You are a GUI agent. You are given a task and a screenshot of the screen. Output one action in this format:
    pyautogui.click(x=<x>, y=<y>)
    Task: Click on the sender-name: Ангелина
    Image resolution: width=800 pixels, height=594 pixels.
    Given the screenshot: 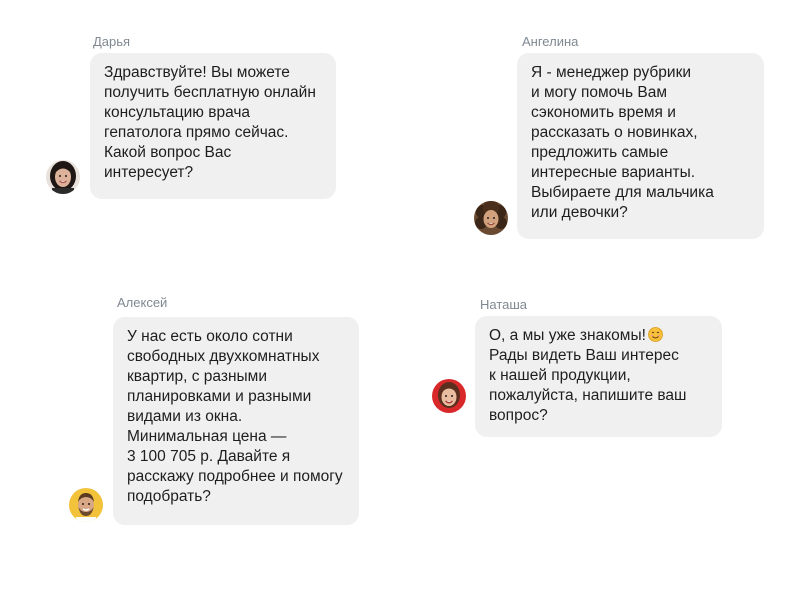 What is the action you would take?
    pyautogui.click(x=550, y=41)
    